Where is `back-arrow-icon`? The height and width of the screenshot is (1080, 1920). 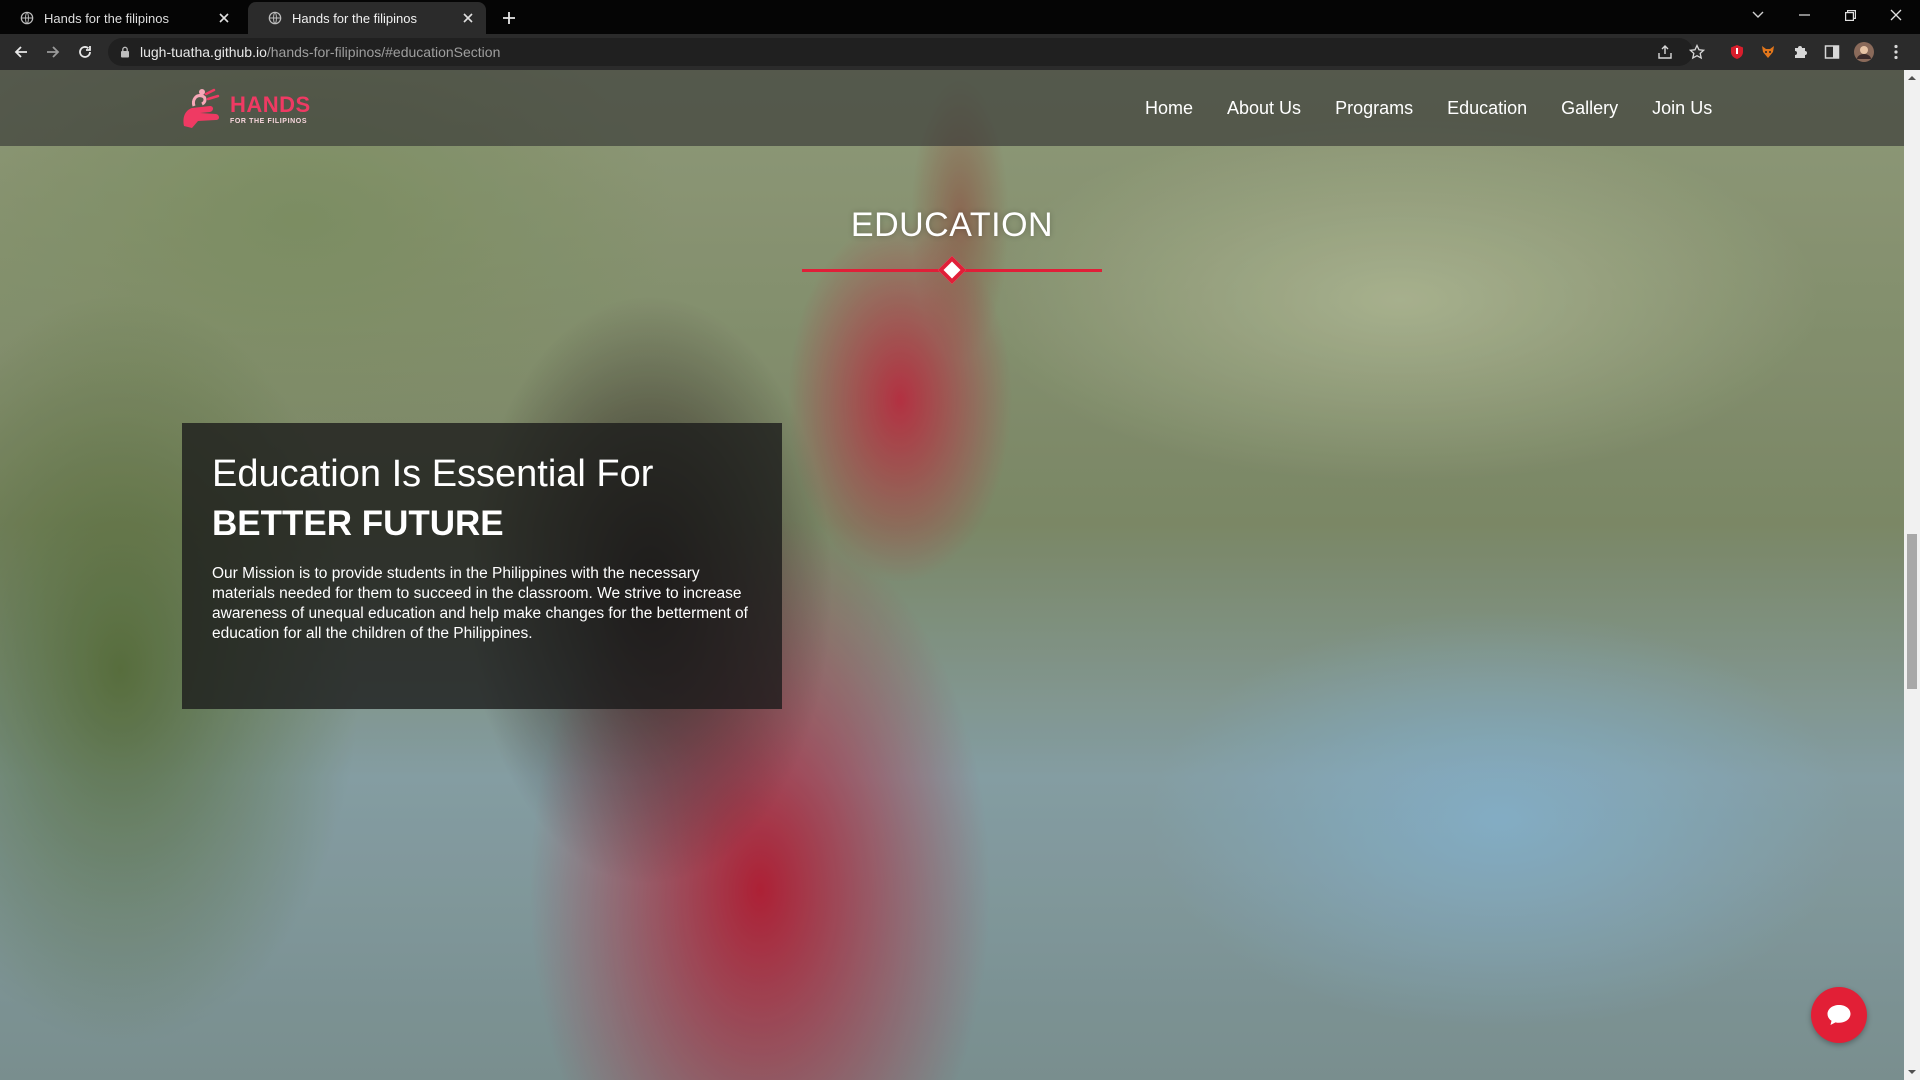 back-arrow-icon is located at coordinates (20, 52).